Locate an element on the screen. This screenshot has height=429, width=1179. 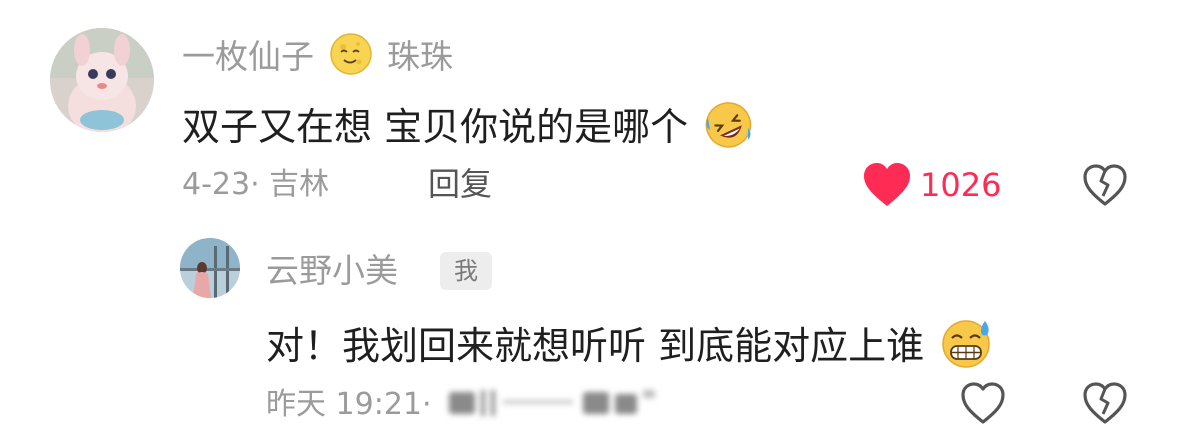
reply-username: 云野小美 is located at coordinates (332, 271).